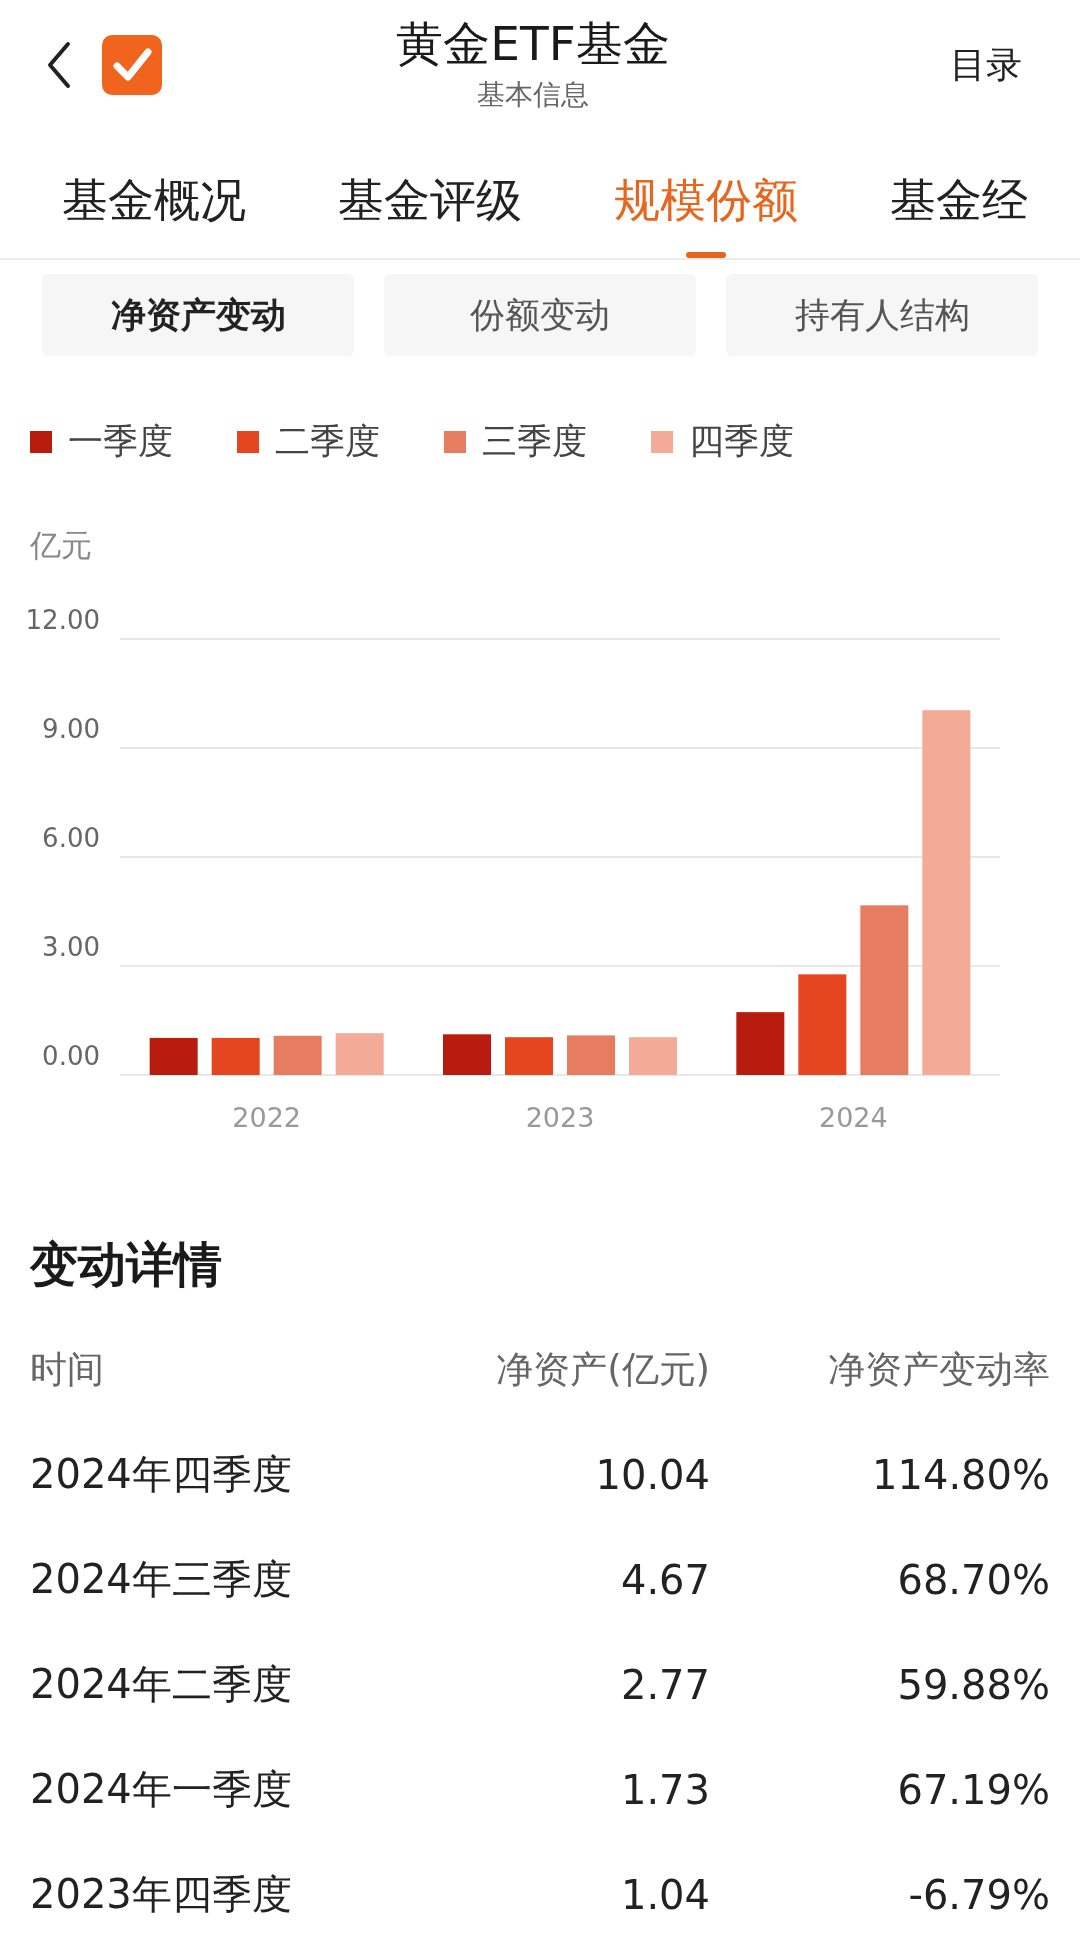  Describe the element at coordinates (533, 95) in the screenshot. I see `page-subtitle: 基本信息` at that location.